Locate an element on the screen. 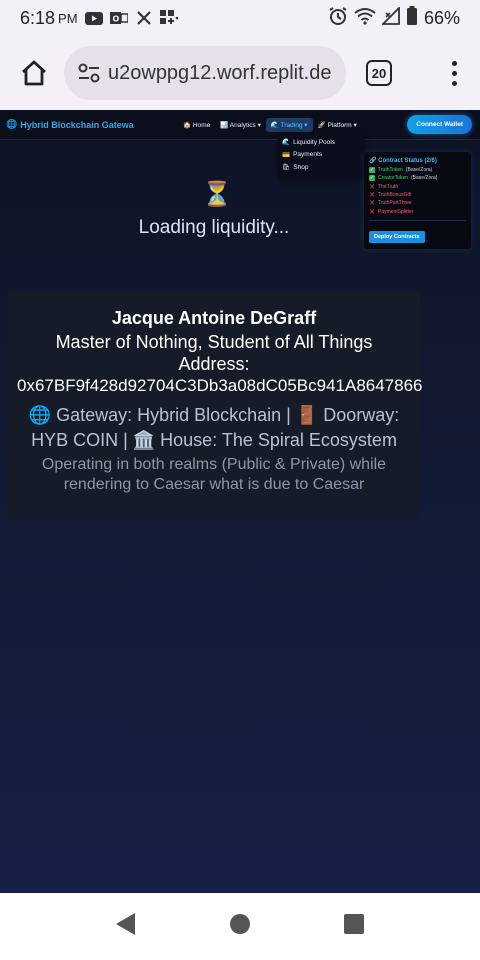 The image size is (480, 960). link-icon: 🔗 is located at coordinates (373, 161).